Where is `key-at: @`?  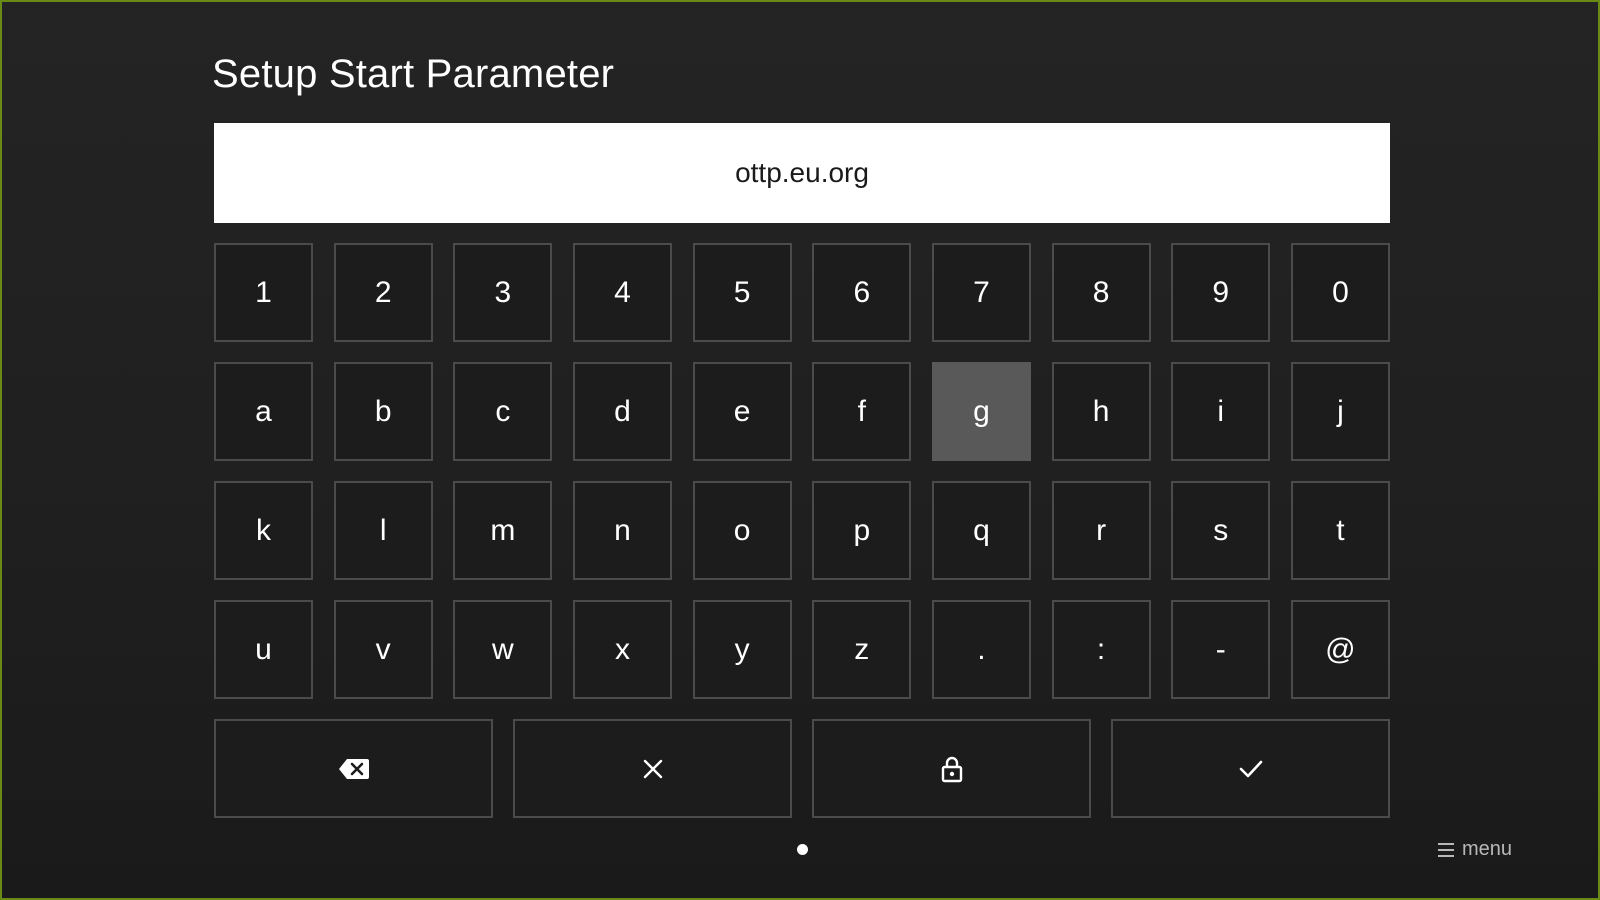
key-at: @ is located at coordinates (1340, 649).